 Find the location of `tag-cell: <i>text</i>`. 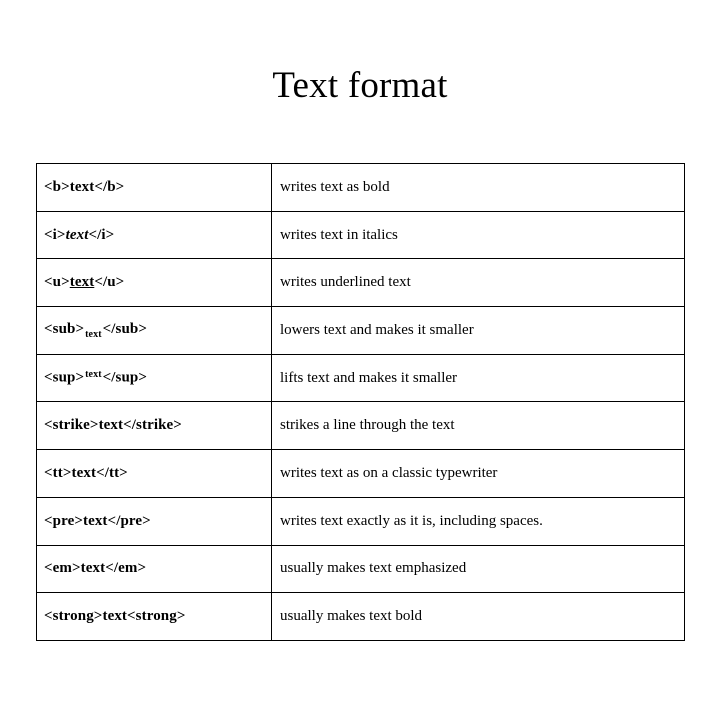

tag-cell: <i>text</i> is located at coordinates (154, 235).